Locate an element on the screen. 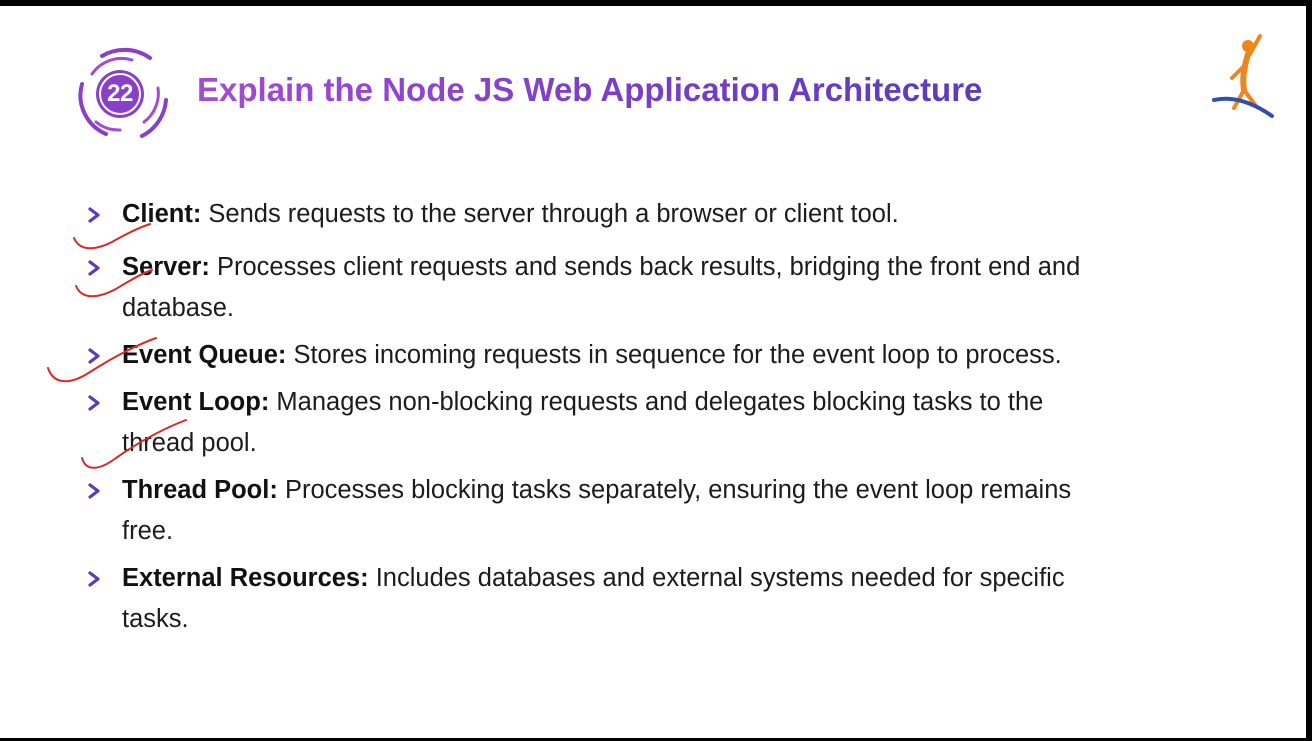 The image size is (1312, 741). point-term: Thread Pool: is located at coordinates (200, 490).